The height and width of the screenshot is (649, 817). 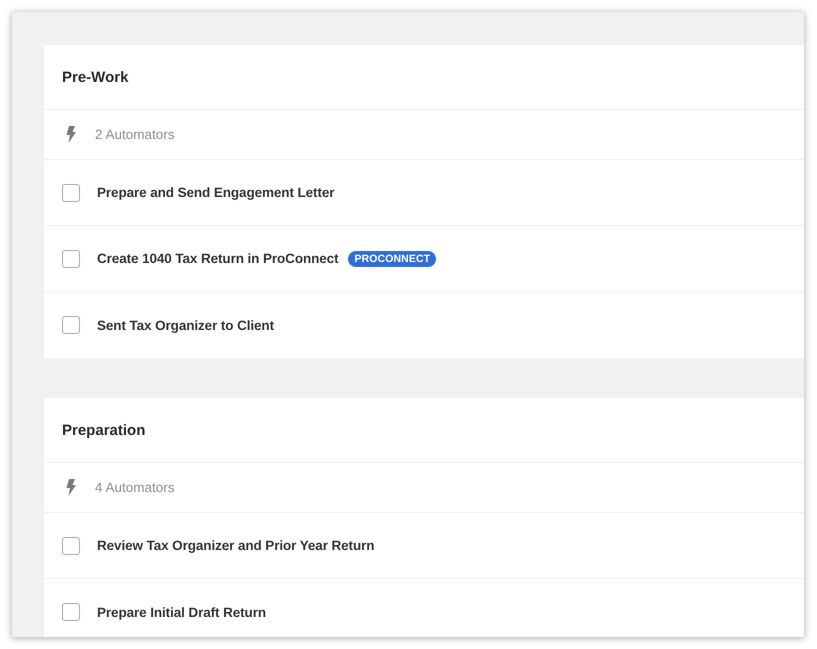 I want to click on task-label: Sent Tax Organizer to Client, so click(x=185, y=325).